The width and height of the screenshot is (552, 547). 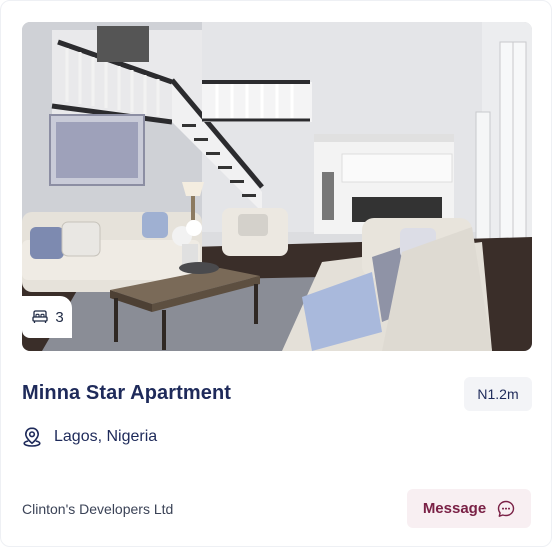 I want to click on rooms-count: 3, so click(x=59, y=317).